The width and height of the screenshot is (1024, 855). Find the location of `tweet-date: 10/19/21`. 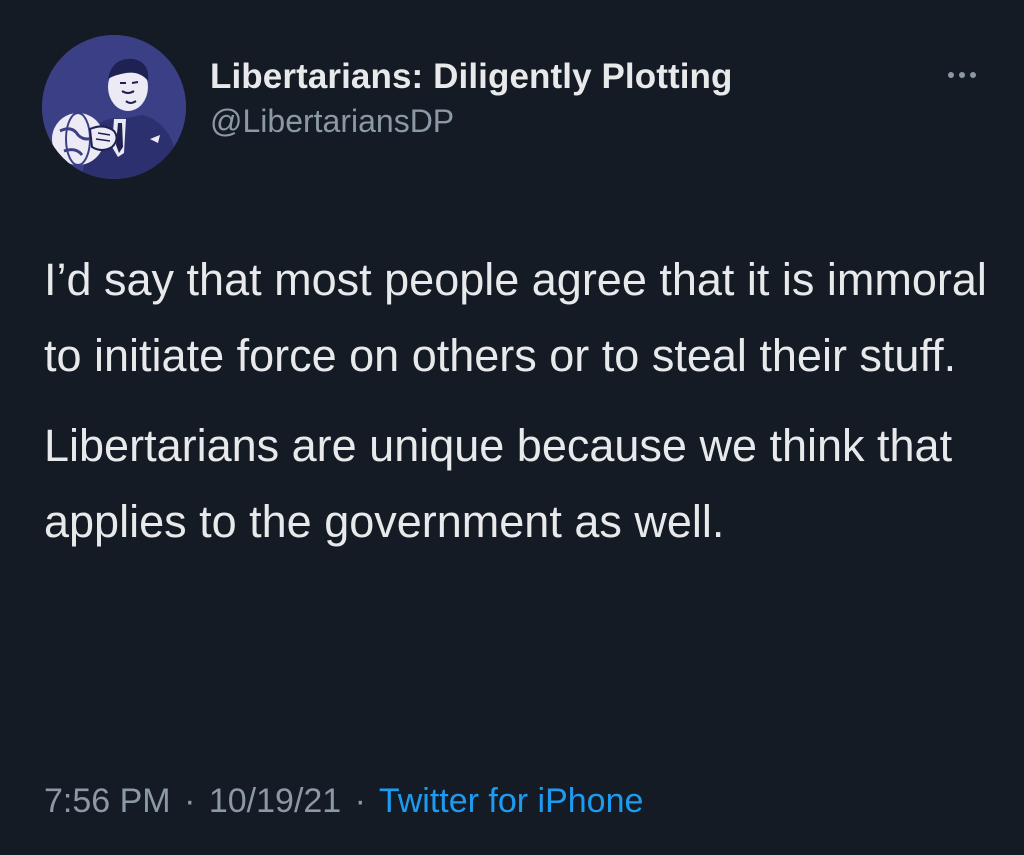

tweet-date: 10/19/21 is located at coordinates (275, 801).